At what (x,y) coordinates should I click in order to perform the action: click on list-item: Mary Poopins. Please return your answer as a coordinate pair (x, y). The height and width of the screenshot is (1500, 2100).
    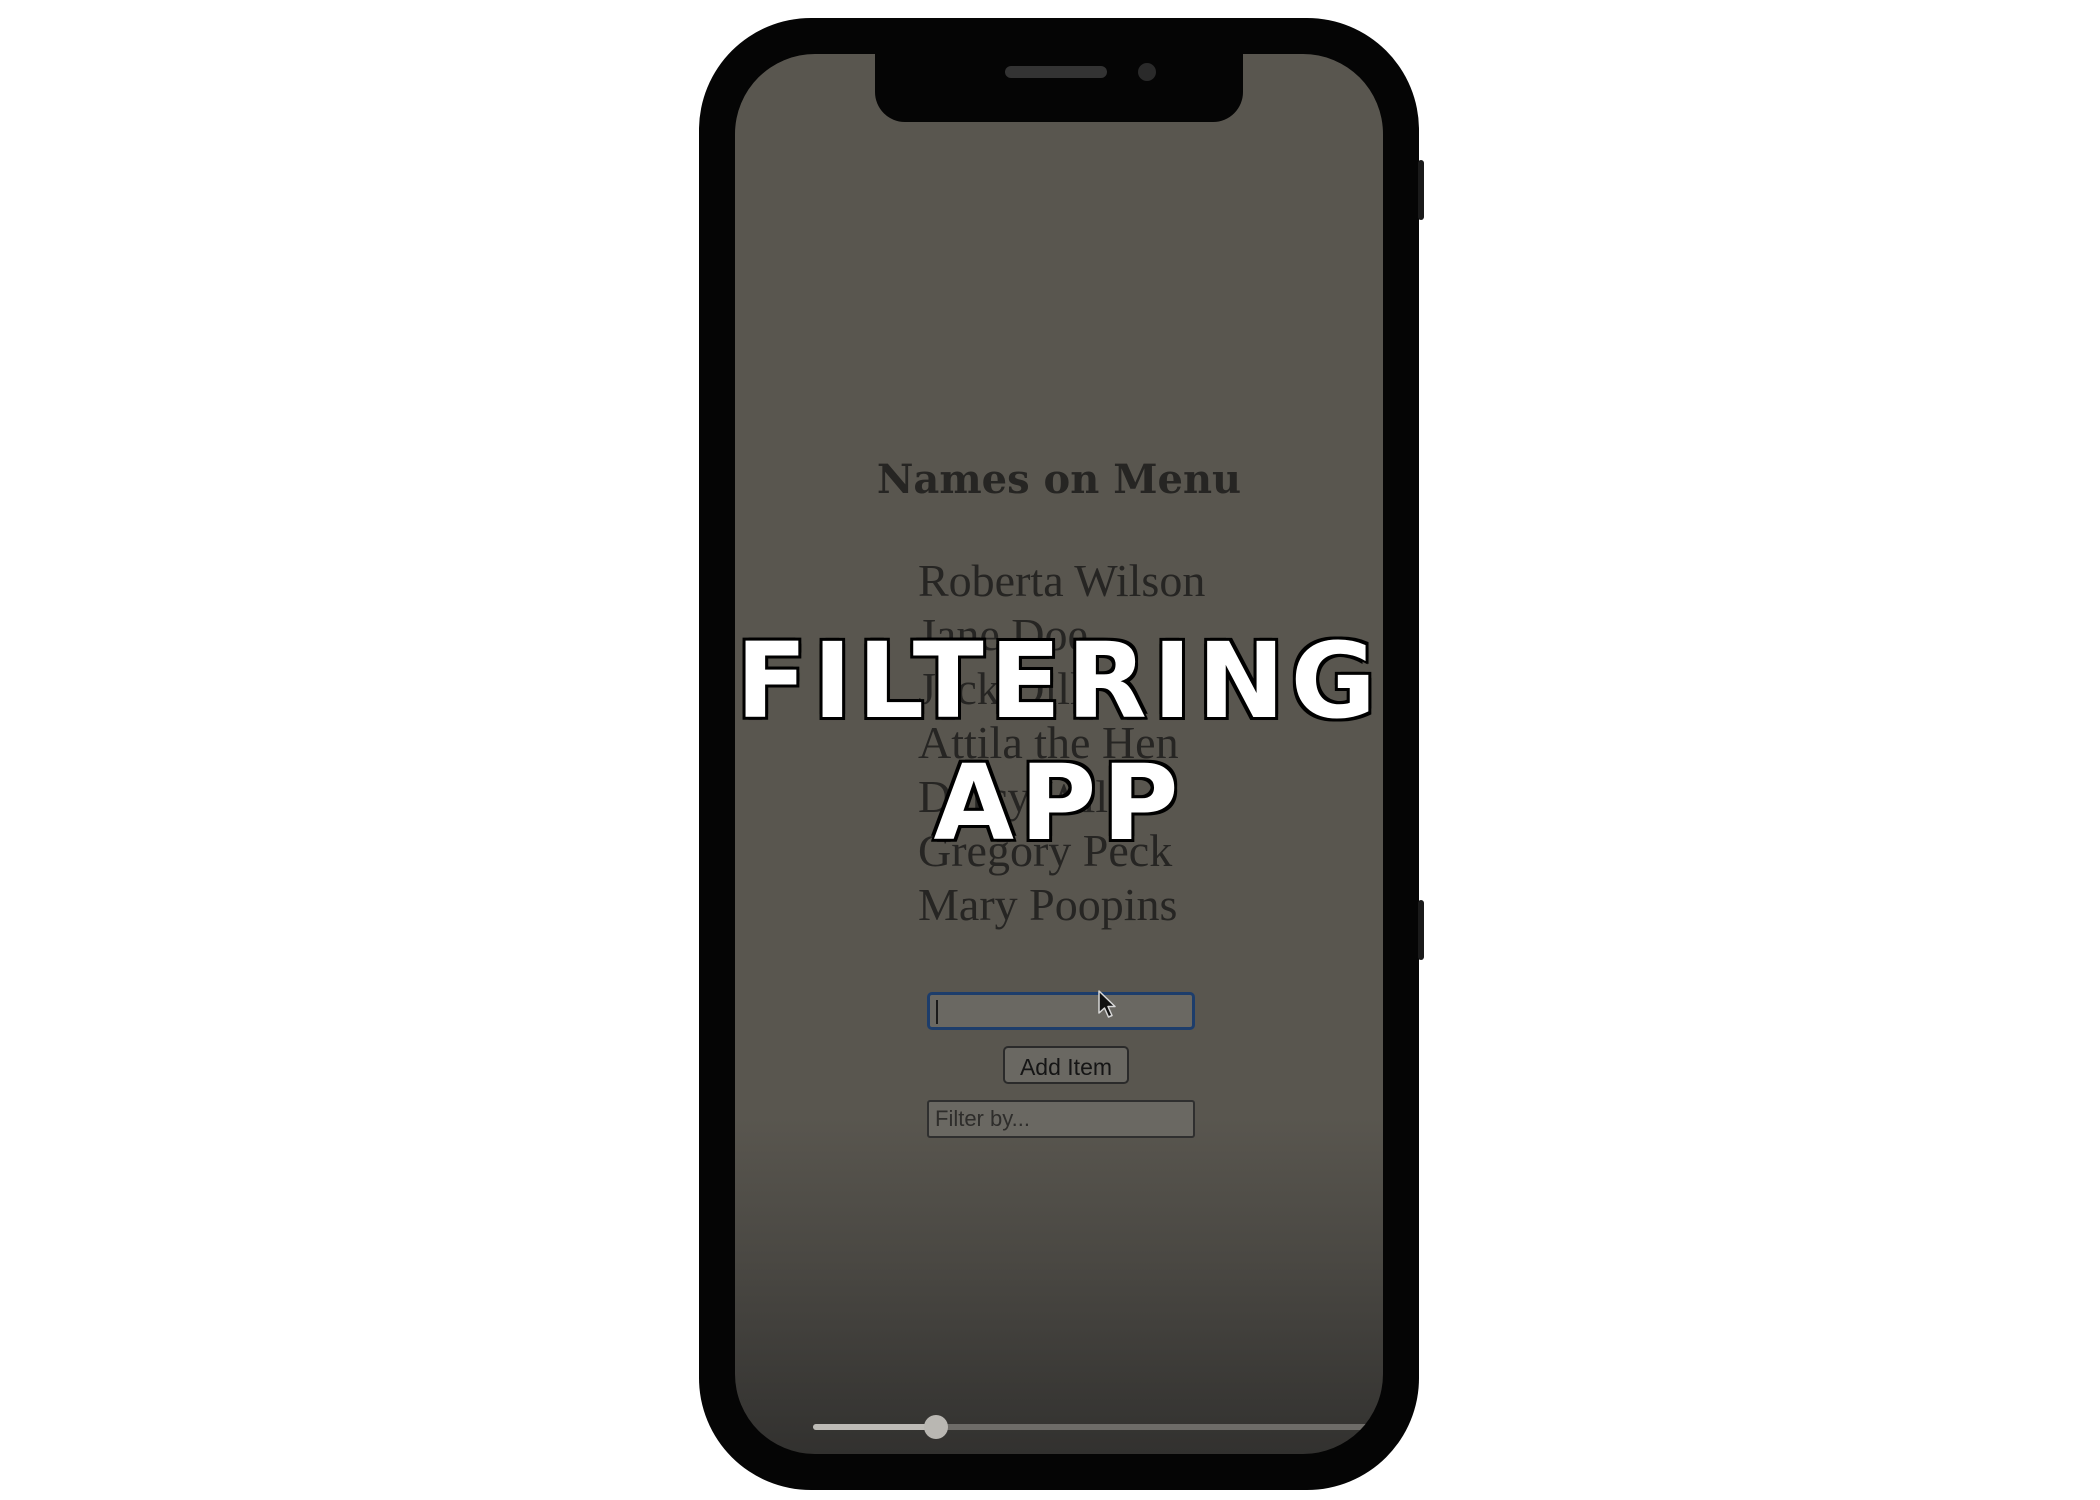
    Looking at the image, I should click on (1048, 904).